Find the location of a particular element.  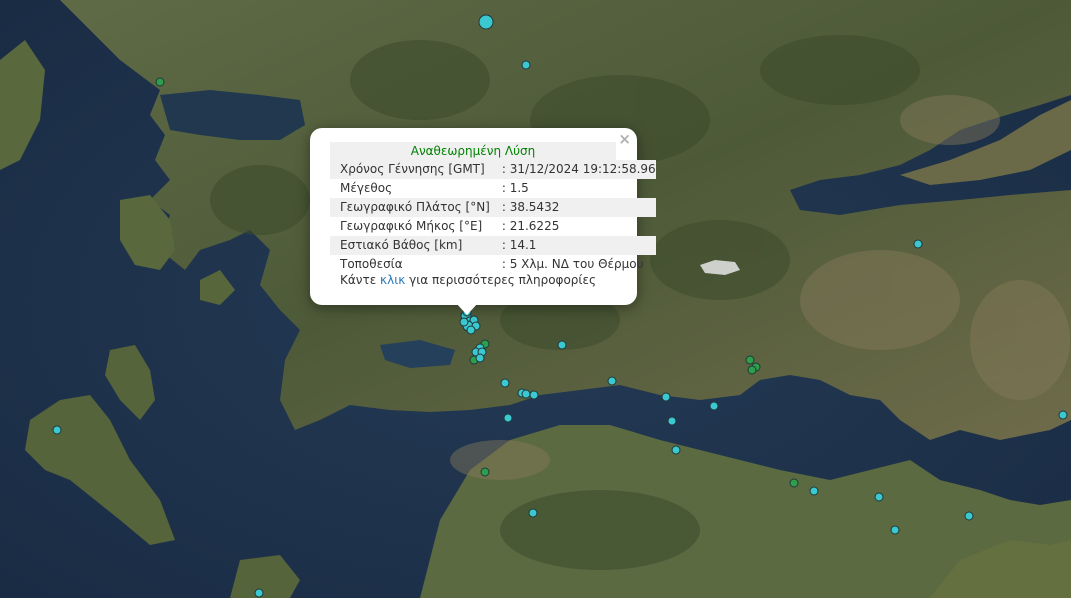

info-row: Γεωγραφικό Μήκος [°E] : 21.6225 is located at coordinates (493, 226).